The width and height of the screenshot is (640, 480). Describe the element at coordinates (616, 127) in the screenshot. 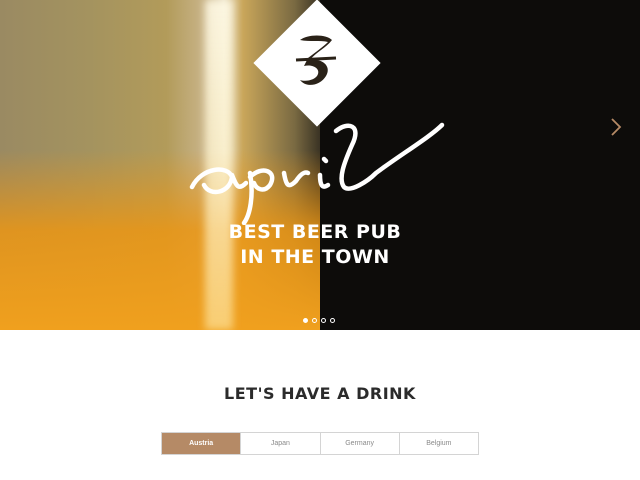

I see `chevron-right-icon` at that location.